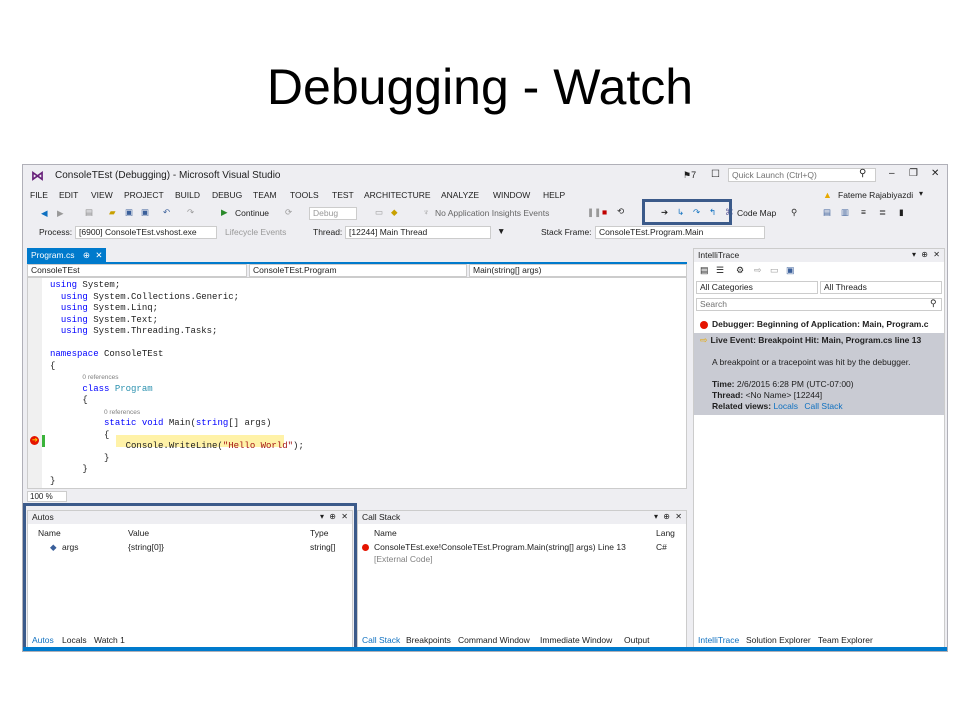  What do you see at coordinates (397, 195) in the screenshot?
I see `menu-architecture: ARCHITECTURE` at bounding box center [397, 195].